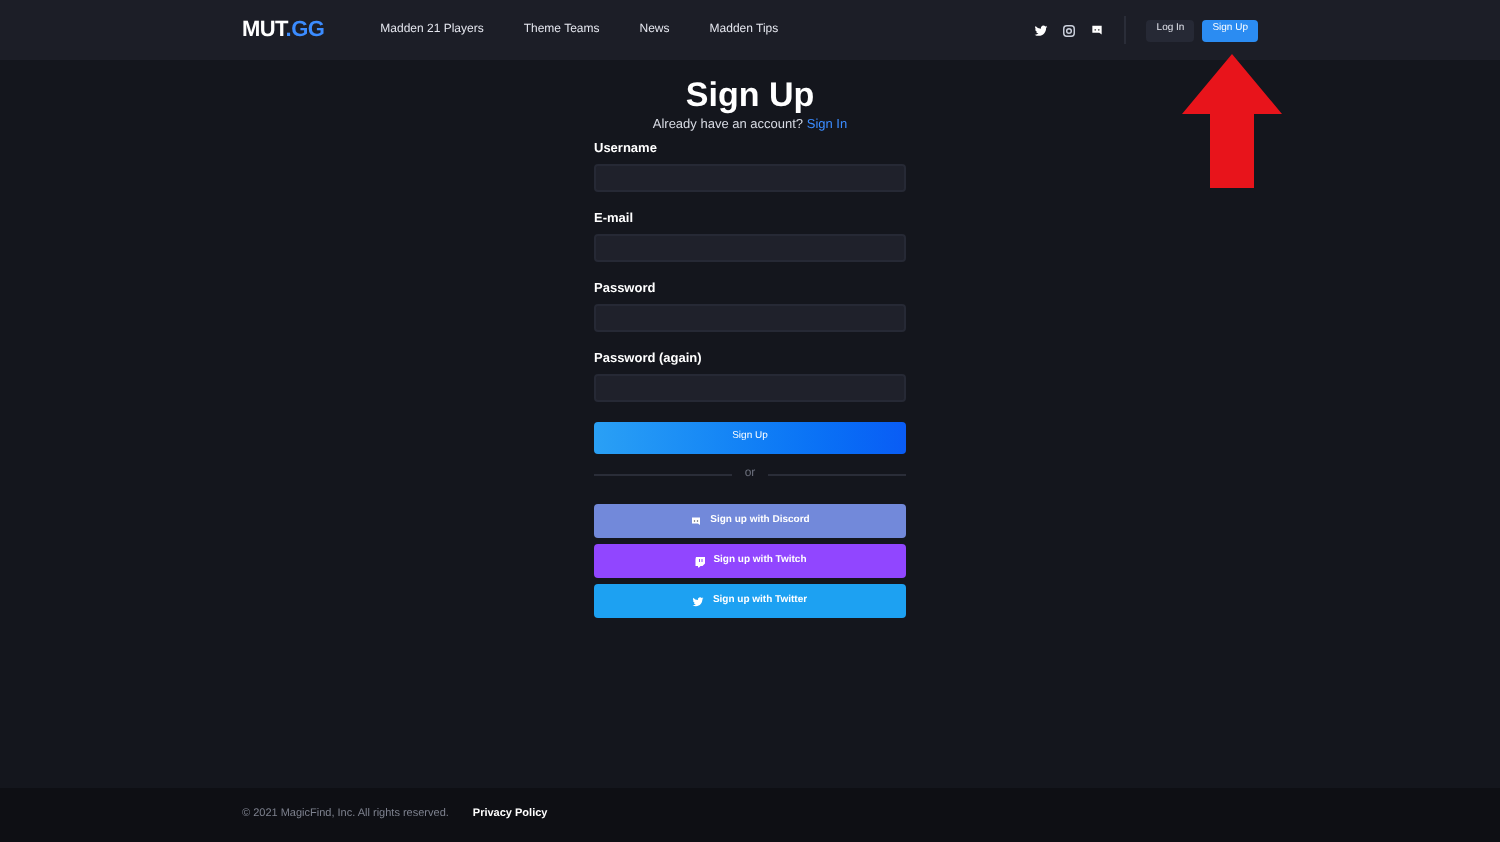 Image resolution: width=1500 pixels, height=842 pixels. What do you see at coordinates (750, 96) in the screenshot?
I see `page-title: Sign Up` at bounding box center [750, 96].